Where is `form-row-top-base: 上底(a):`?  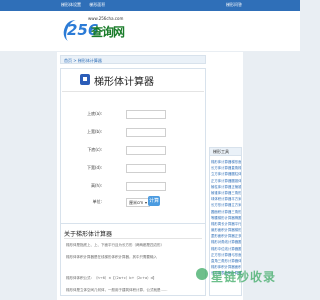 form-row-top-base: 上底(a): is located at coordinates (133, 115).